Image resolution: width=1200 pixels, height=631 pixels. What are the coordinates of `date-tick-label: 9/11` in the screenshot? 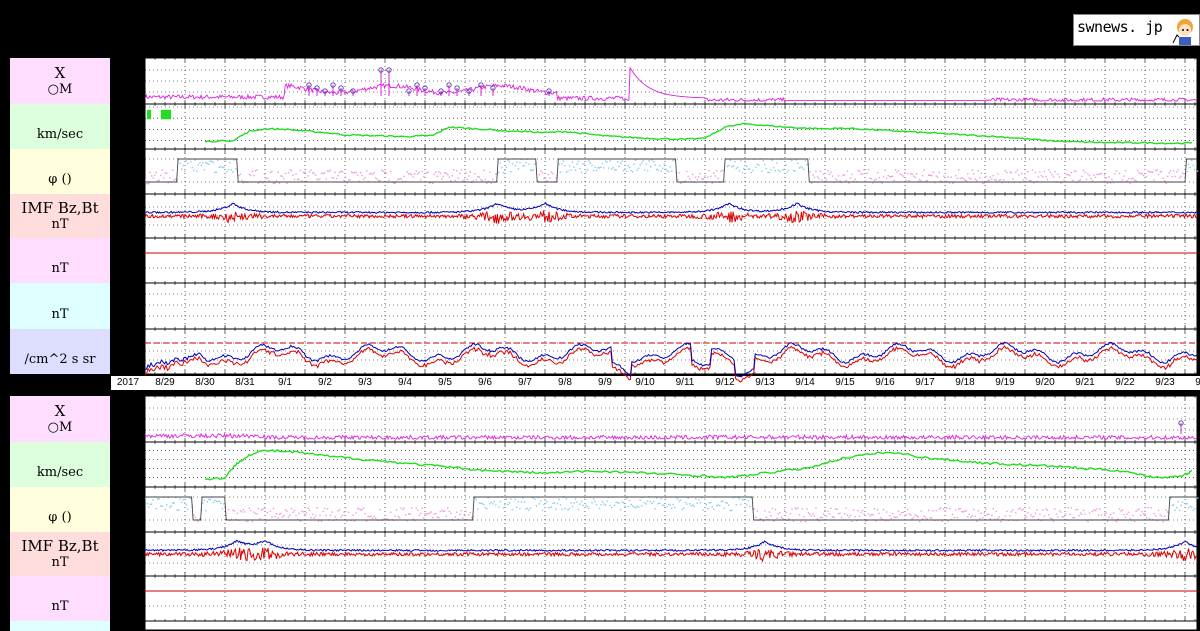 It's located at (685, 382).